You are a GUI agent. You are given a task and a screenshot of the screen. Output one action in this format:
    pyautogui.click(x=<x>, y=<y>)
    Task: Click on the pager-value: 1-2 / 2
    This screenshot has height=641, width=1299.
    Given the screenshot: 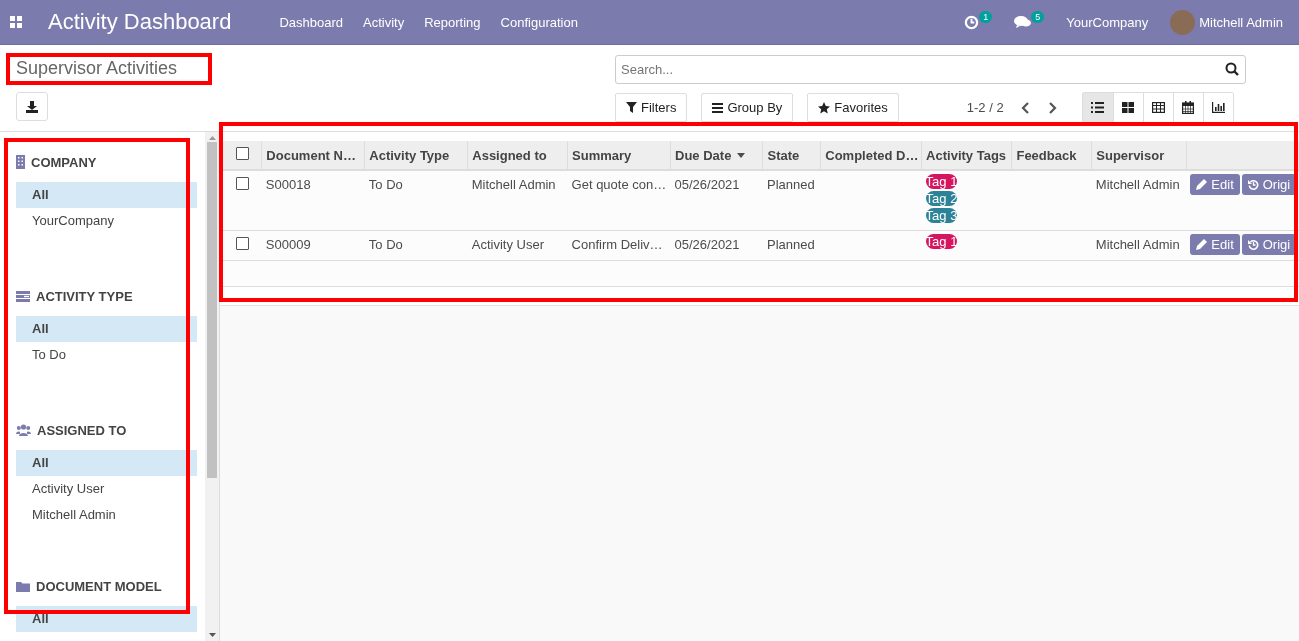 What is the action you would take?
    pyautogui.click(x=985, y=107)
    